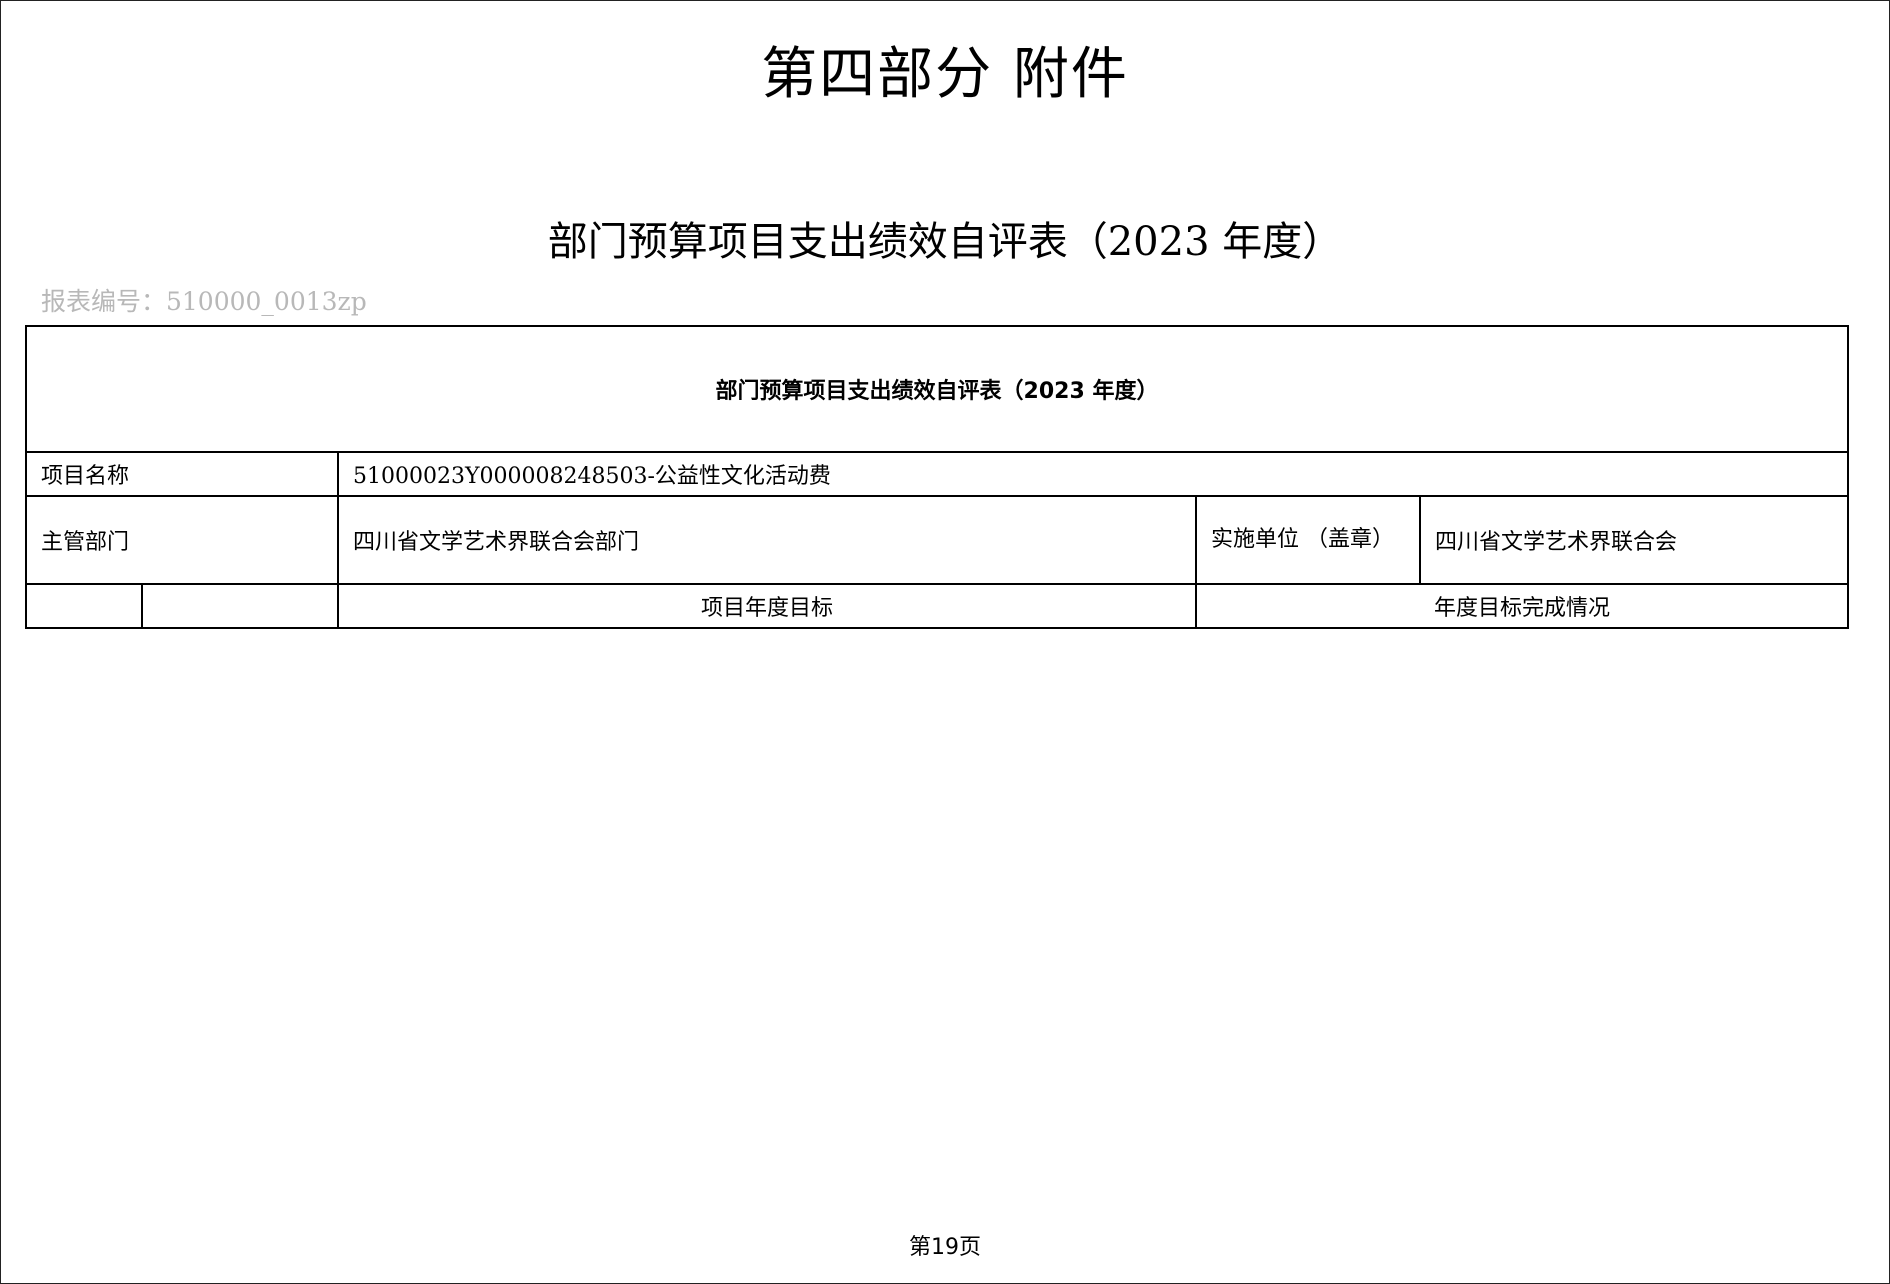 This screenshot has height=1284, width=1890. I want to click on goal-completion-header: 年度目标完成情况, so click(1522, 606).